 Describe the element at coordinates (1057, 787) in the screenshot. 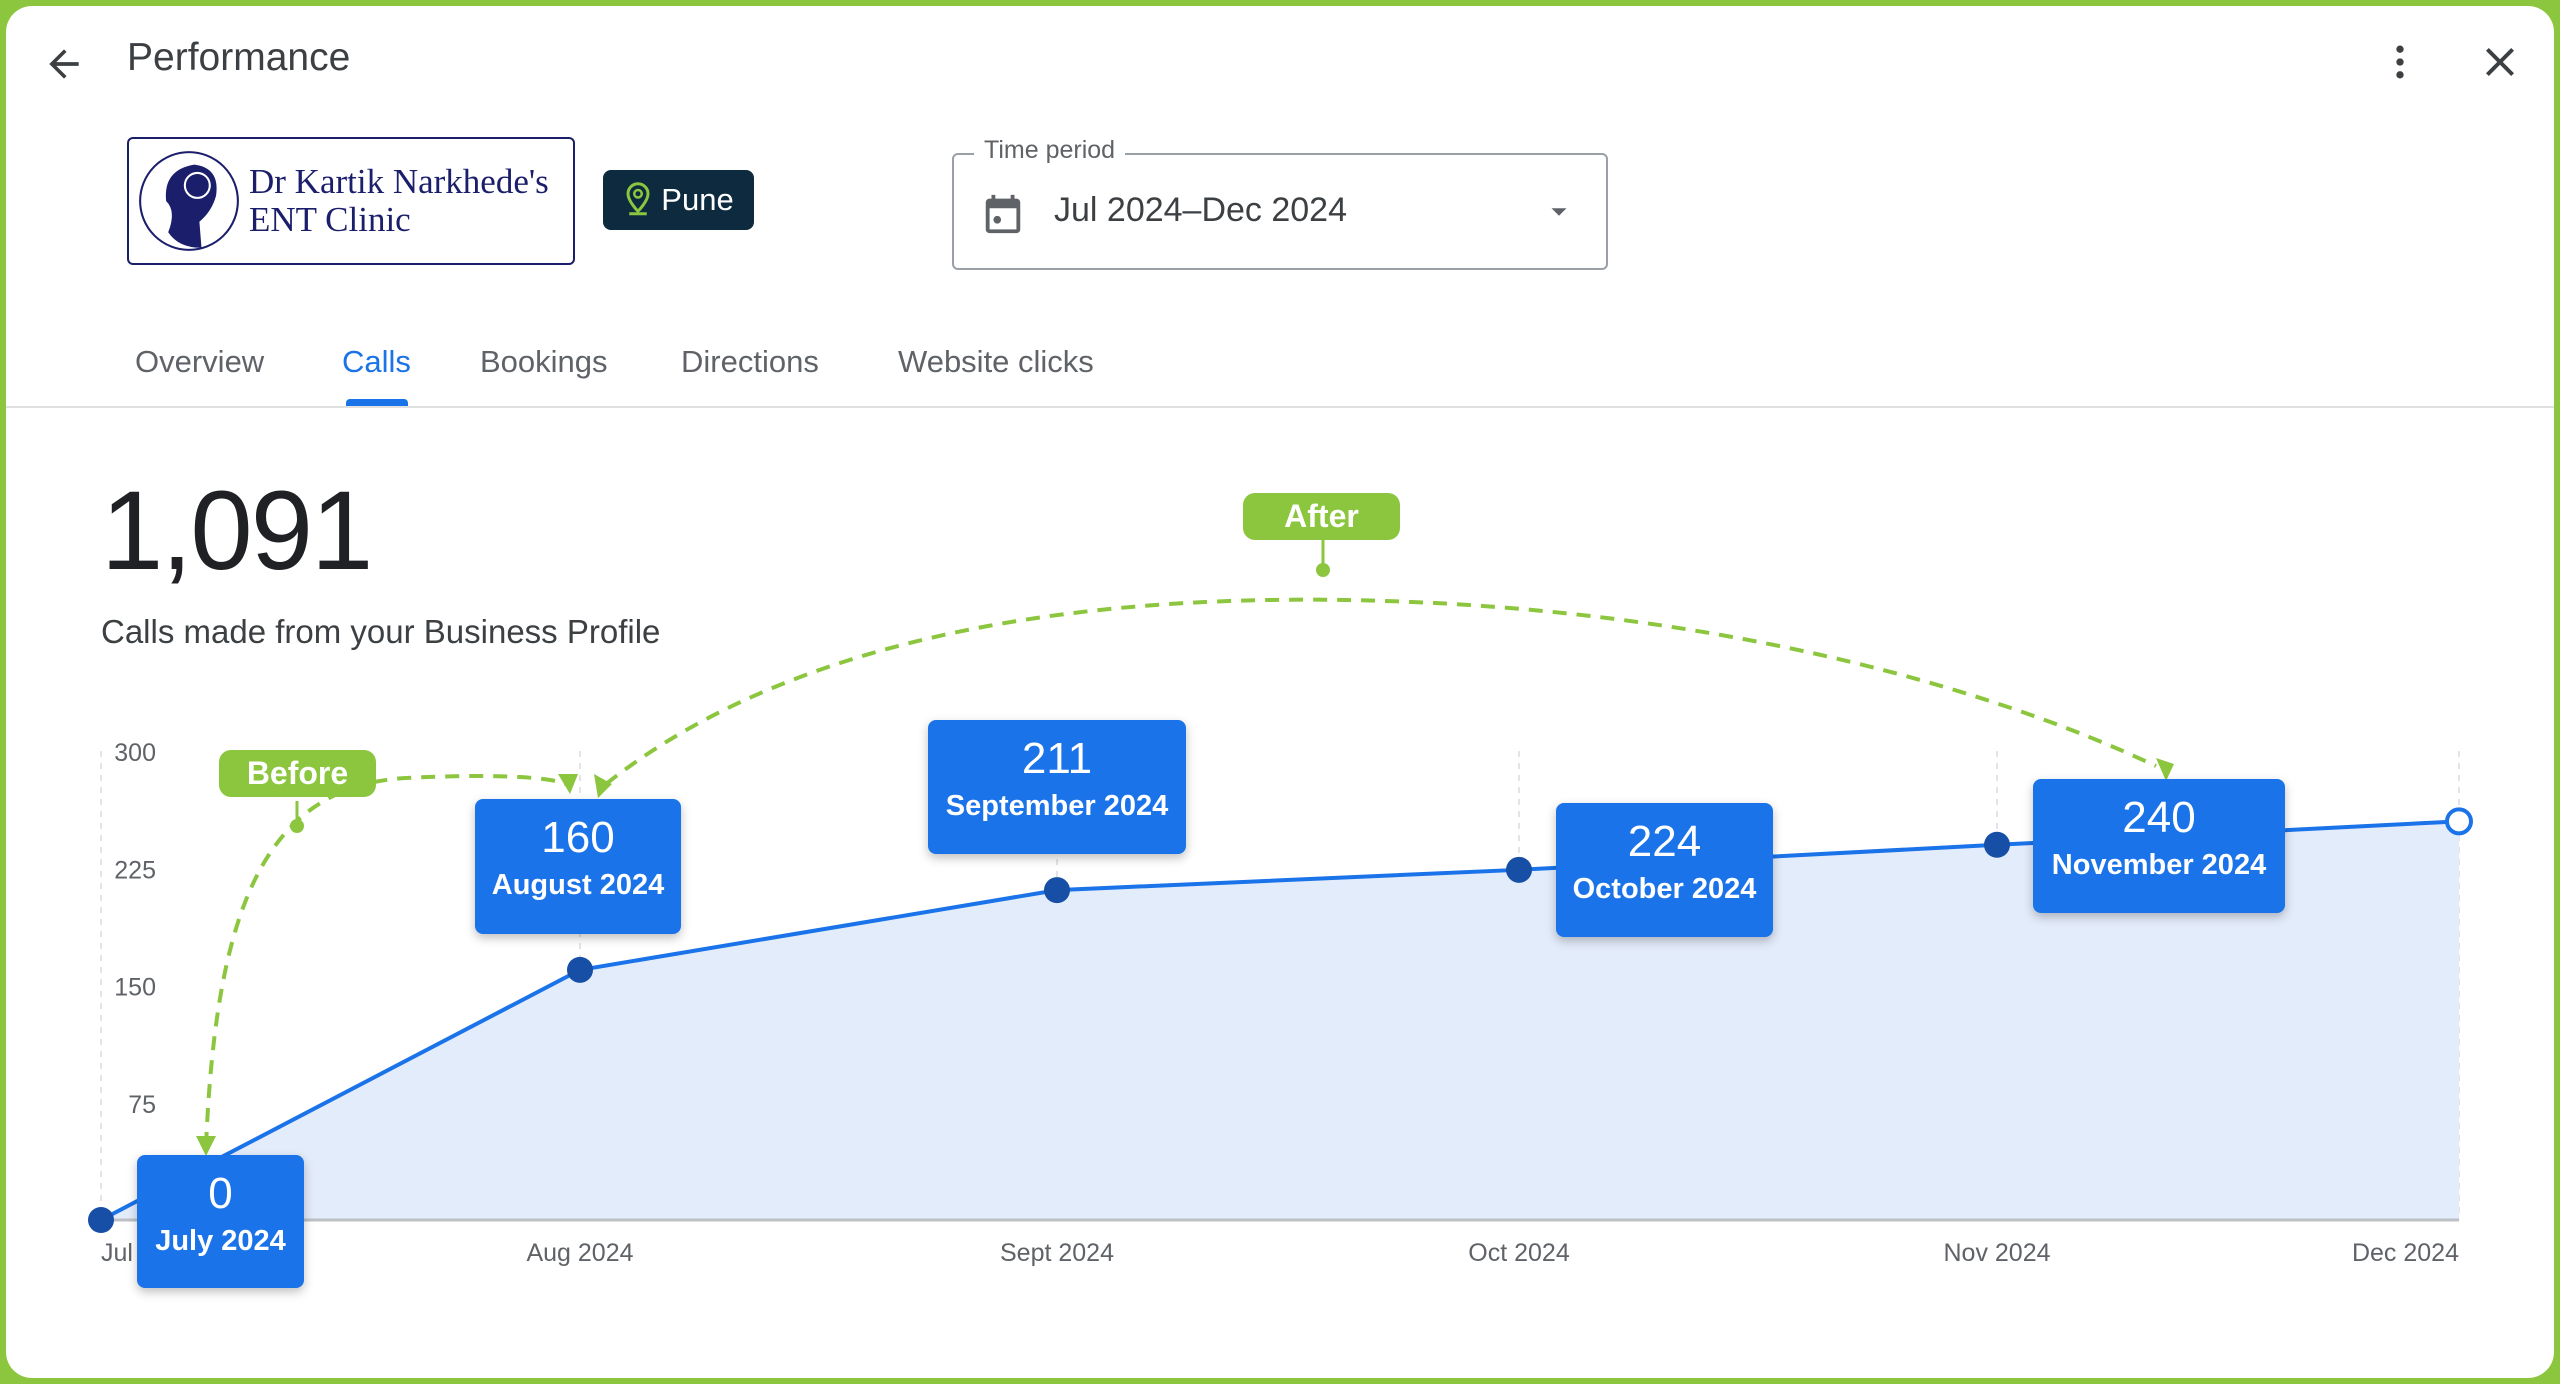

I see `data-label-tooltip: 211 September 2024` at that location.